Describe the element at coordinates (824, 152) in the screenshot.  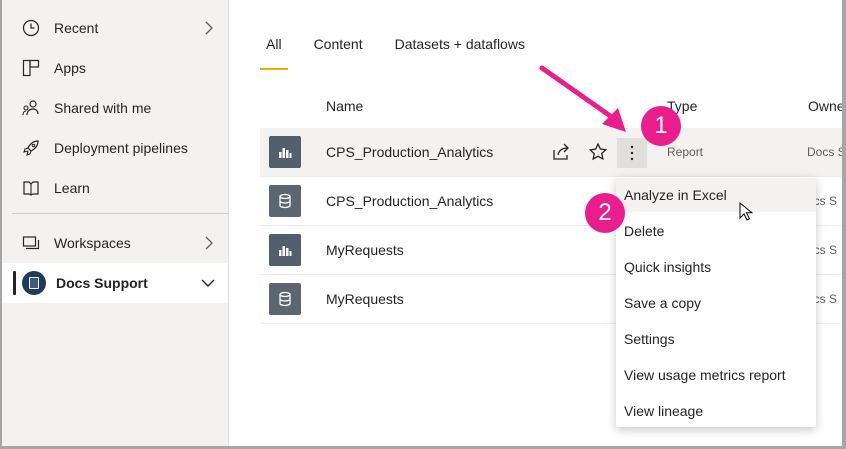
I see `item-owner: Docs S` at that location.